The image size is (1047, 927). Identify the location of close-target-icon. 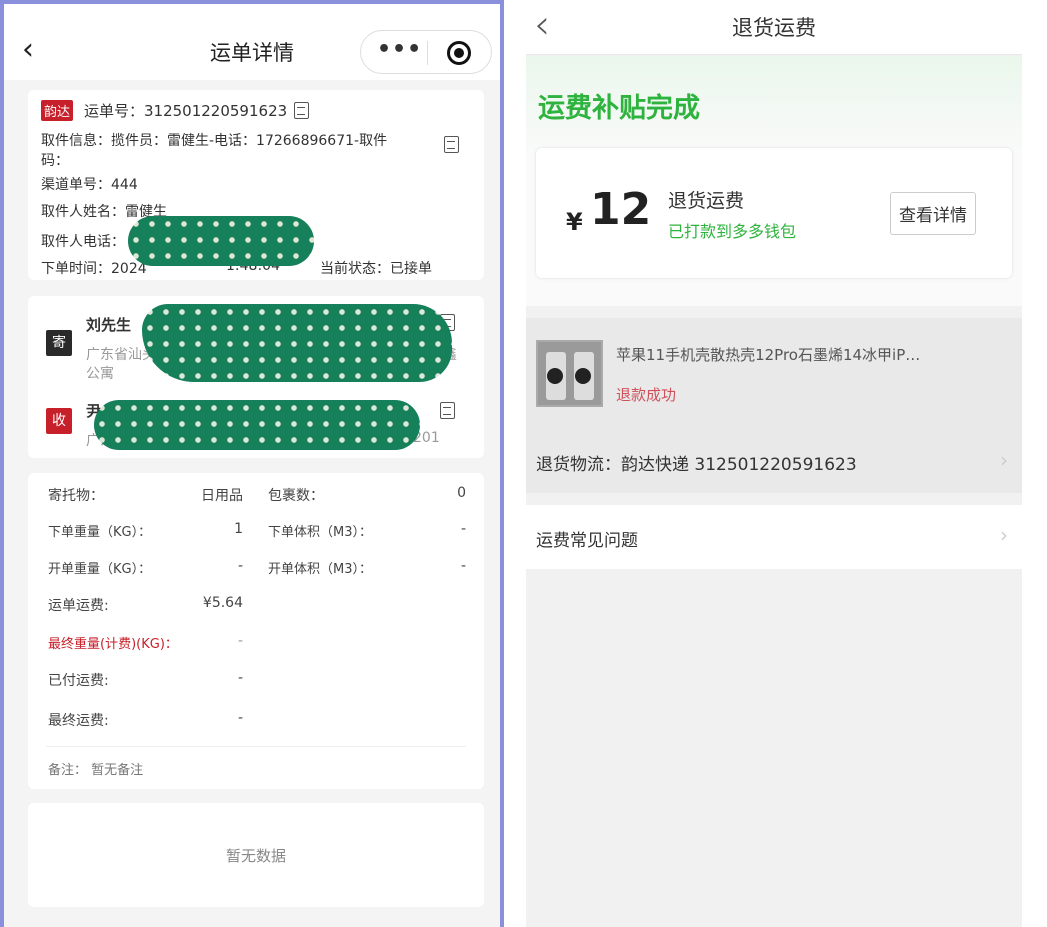
(459, 53).